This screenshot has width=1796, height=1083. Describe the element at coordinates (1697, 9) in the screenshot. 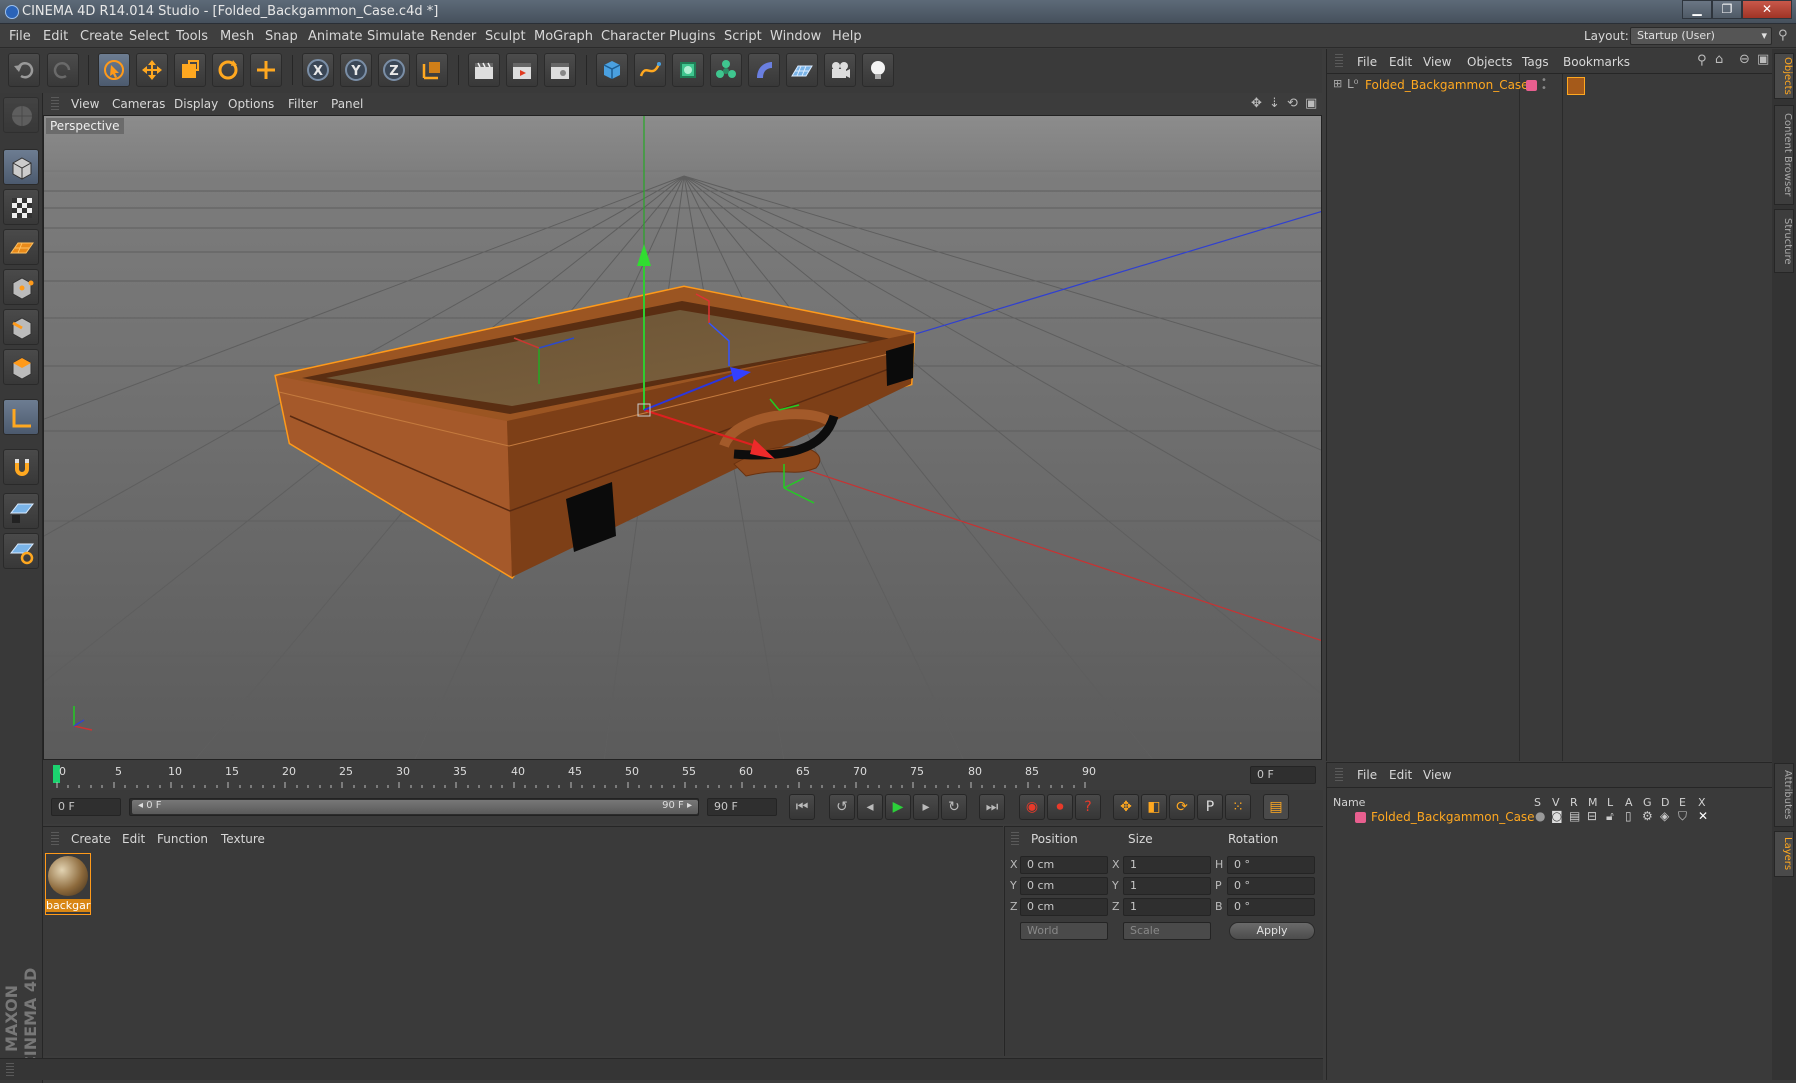

I see `minimize-button: ▁` at that location.